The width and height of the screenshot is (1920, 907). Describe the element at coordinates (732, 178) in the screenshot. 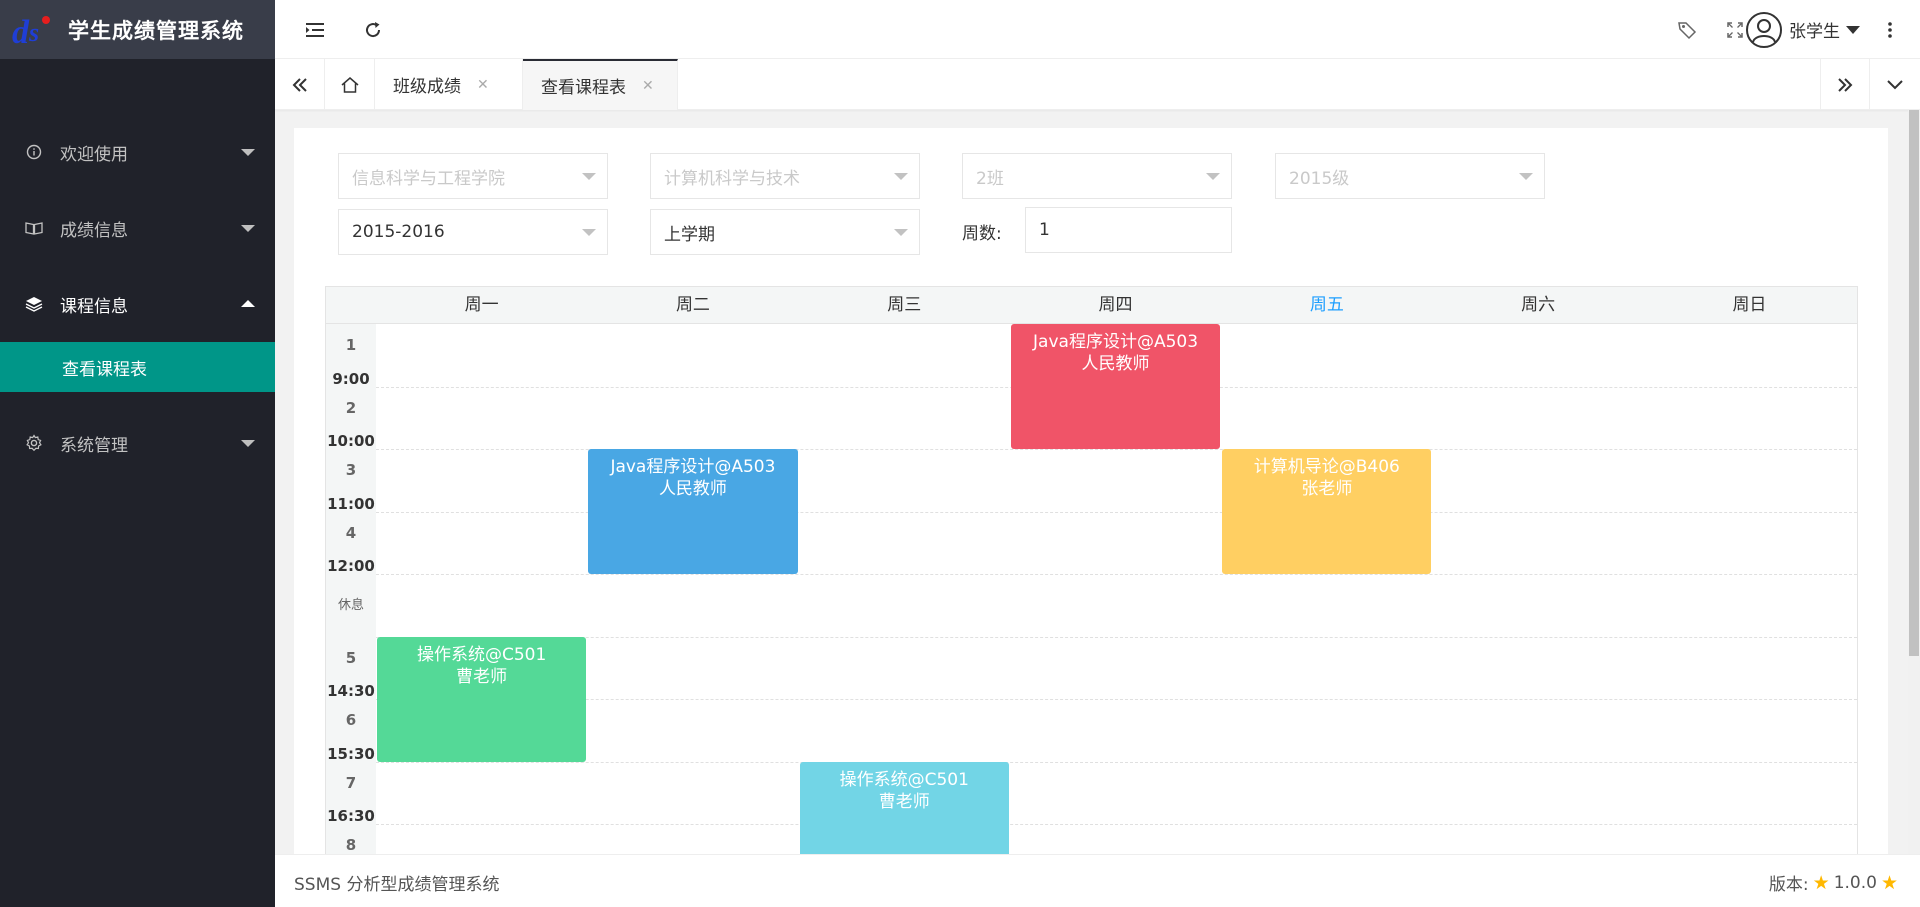

I see `select-value: 计算机科学与技术` at that location.